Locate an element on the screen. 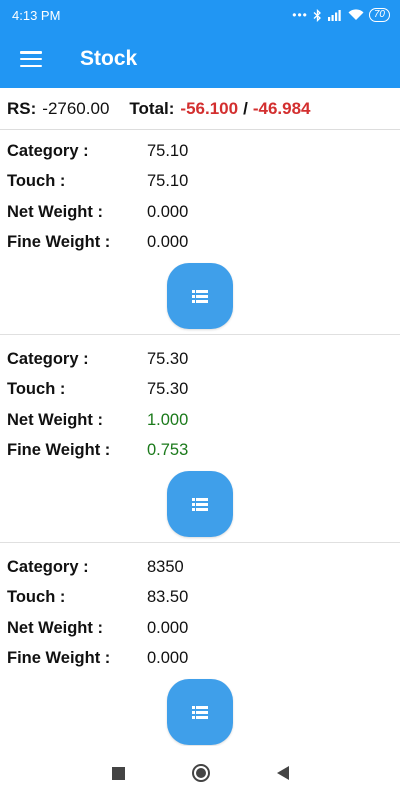 The width and height of the screenshot is (400, 800). notification-dots: ••• is located at coordinates (300, 15).